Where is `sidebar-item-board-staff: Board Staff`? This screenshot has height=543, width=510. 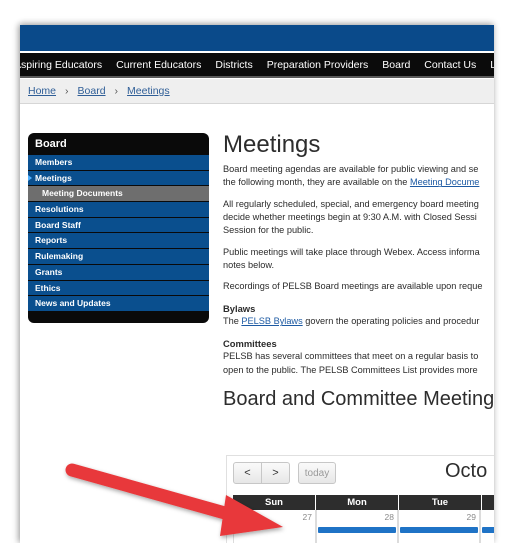
sidebar-item-board-staff: Board Staff is located at coordinates (118, 225).